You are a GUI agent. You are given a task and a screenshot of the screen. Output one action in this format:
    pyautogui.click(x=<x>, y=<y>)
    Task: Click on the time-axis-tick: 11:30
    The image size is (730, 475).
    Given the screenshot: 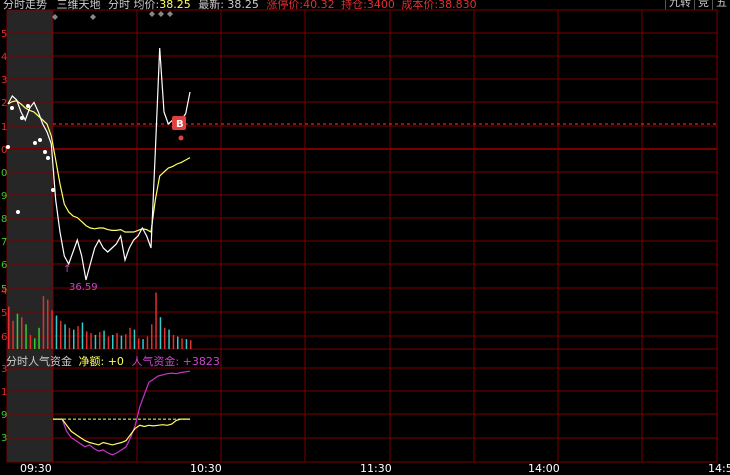 What is the action you would take?
    pyautogui.click(x=376, y=468)
    